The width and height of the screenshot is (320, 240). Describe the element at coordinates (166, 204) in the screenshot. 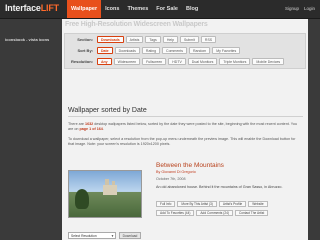

I see `full-info-button: Full Info` at that location.